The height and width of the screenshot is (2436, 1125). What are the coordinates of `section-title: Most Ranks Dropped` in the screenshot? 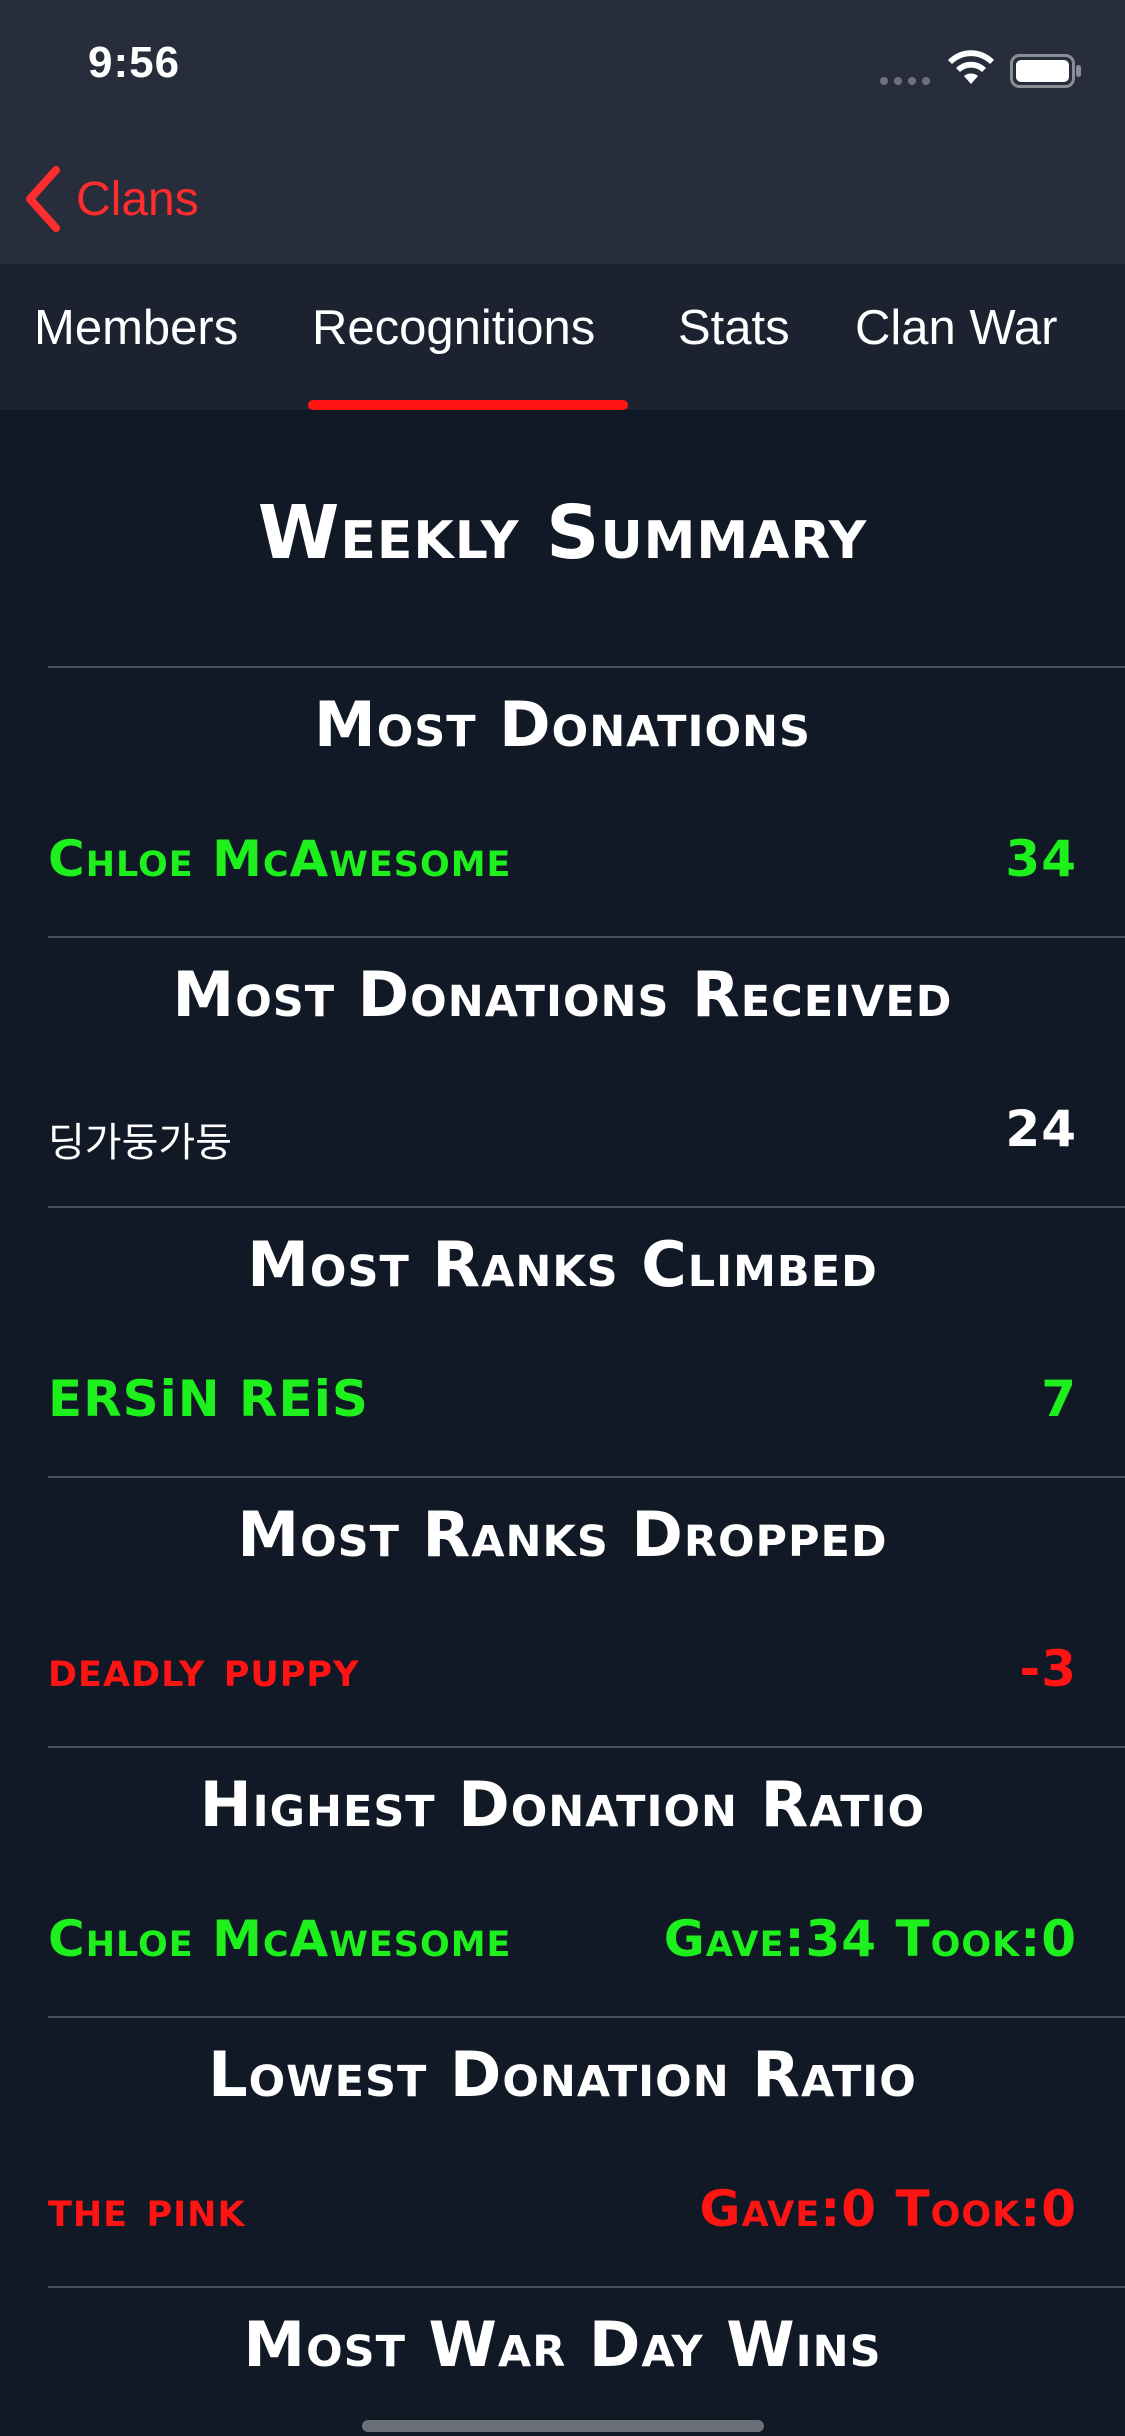 It's located at (562, 1534).